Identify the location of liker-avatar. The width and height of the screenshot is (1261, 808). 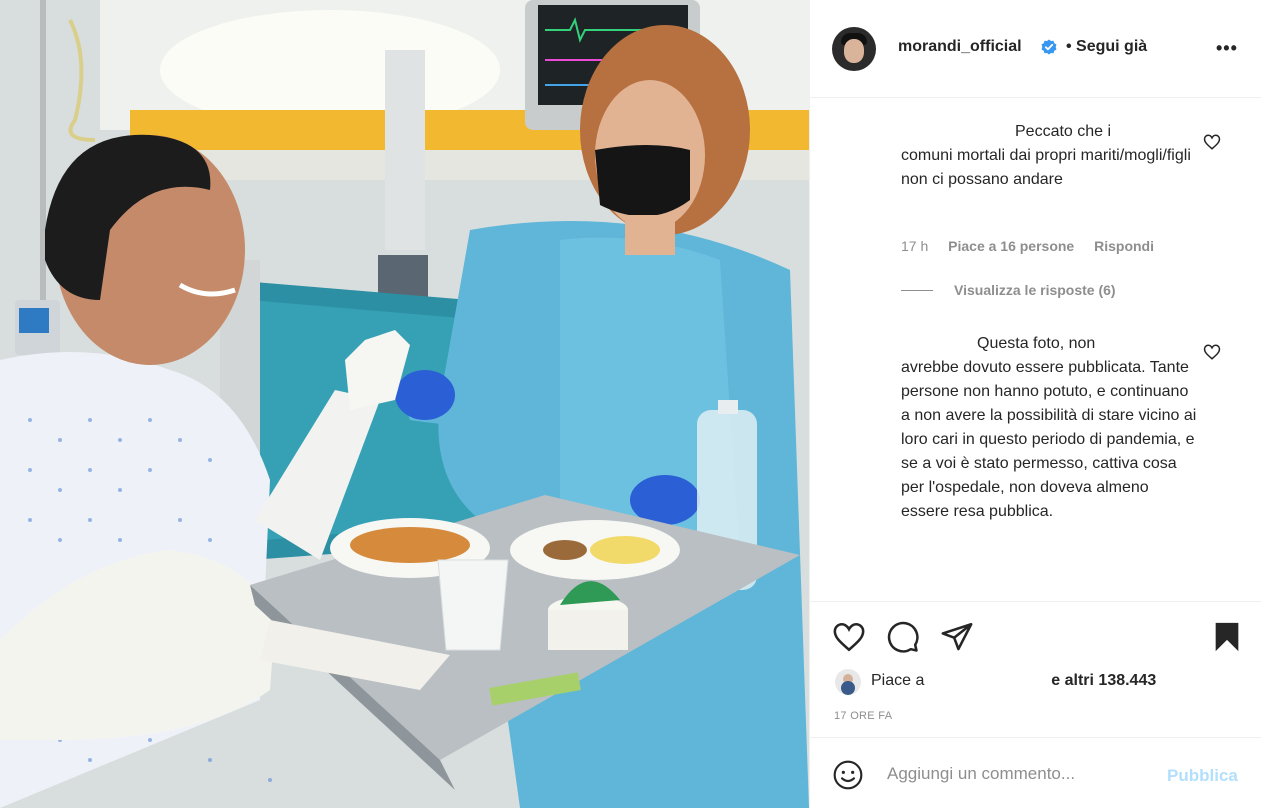
(848, 682).